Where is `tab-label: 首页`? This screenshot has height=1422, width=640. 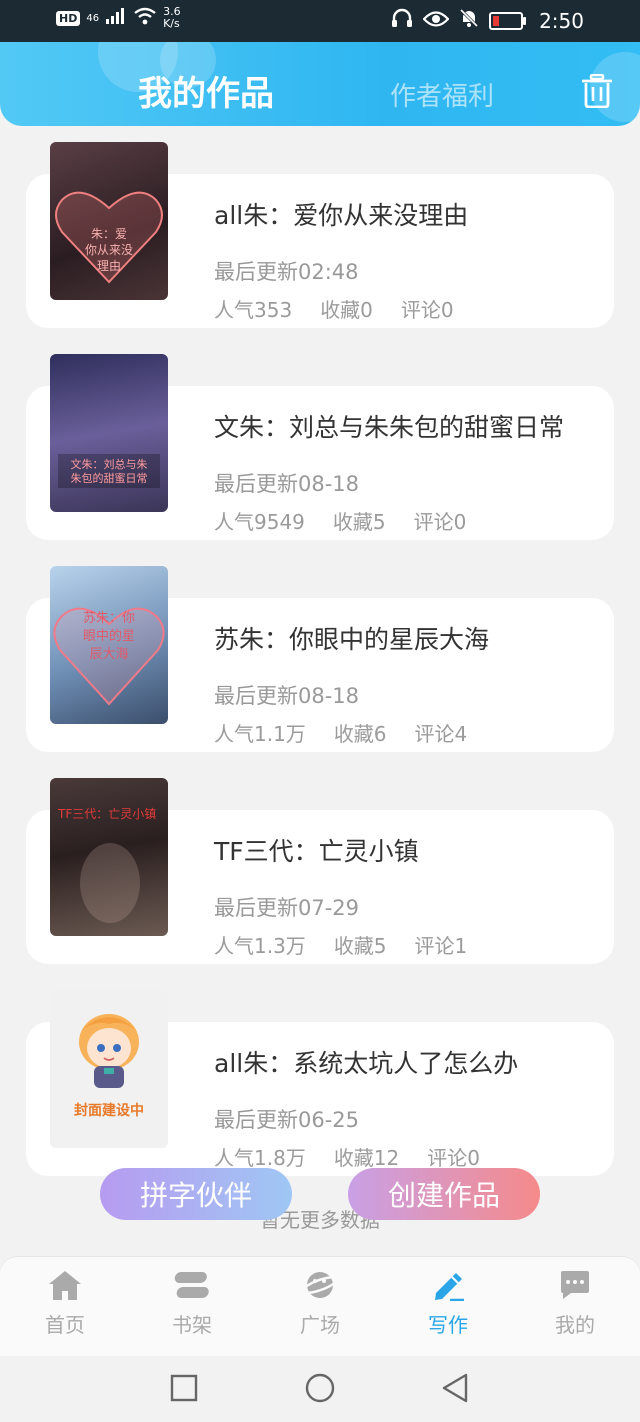
tab-label: 首页 is located at coordinates (65, 1325).